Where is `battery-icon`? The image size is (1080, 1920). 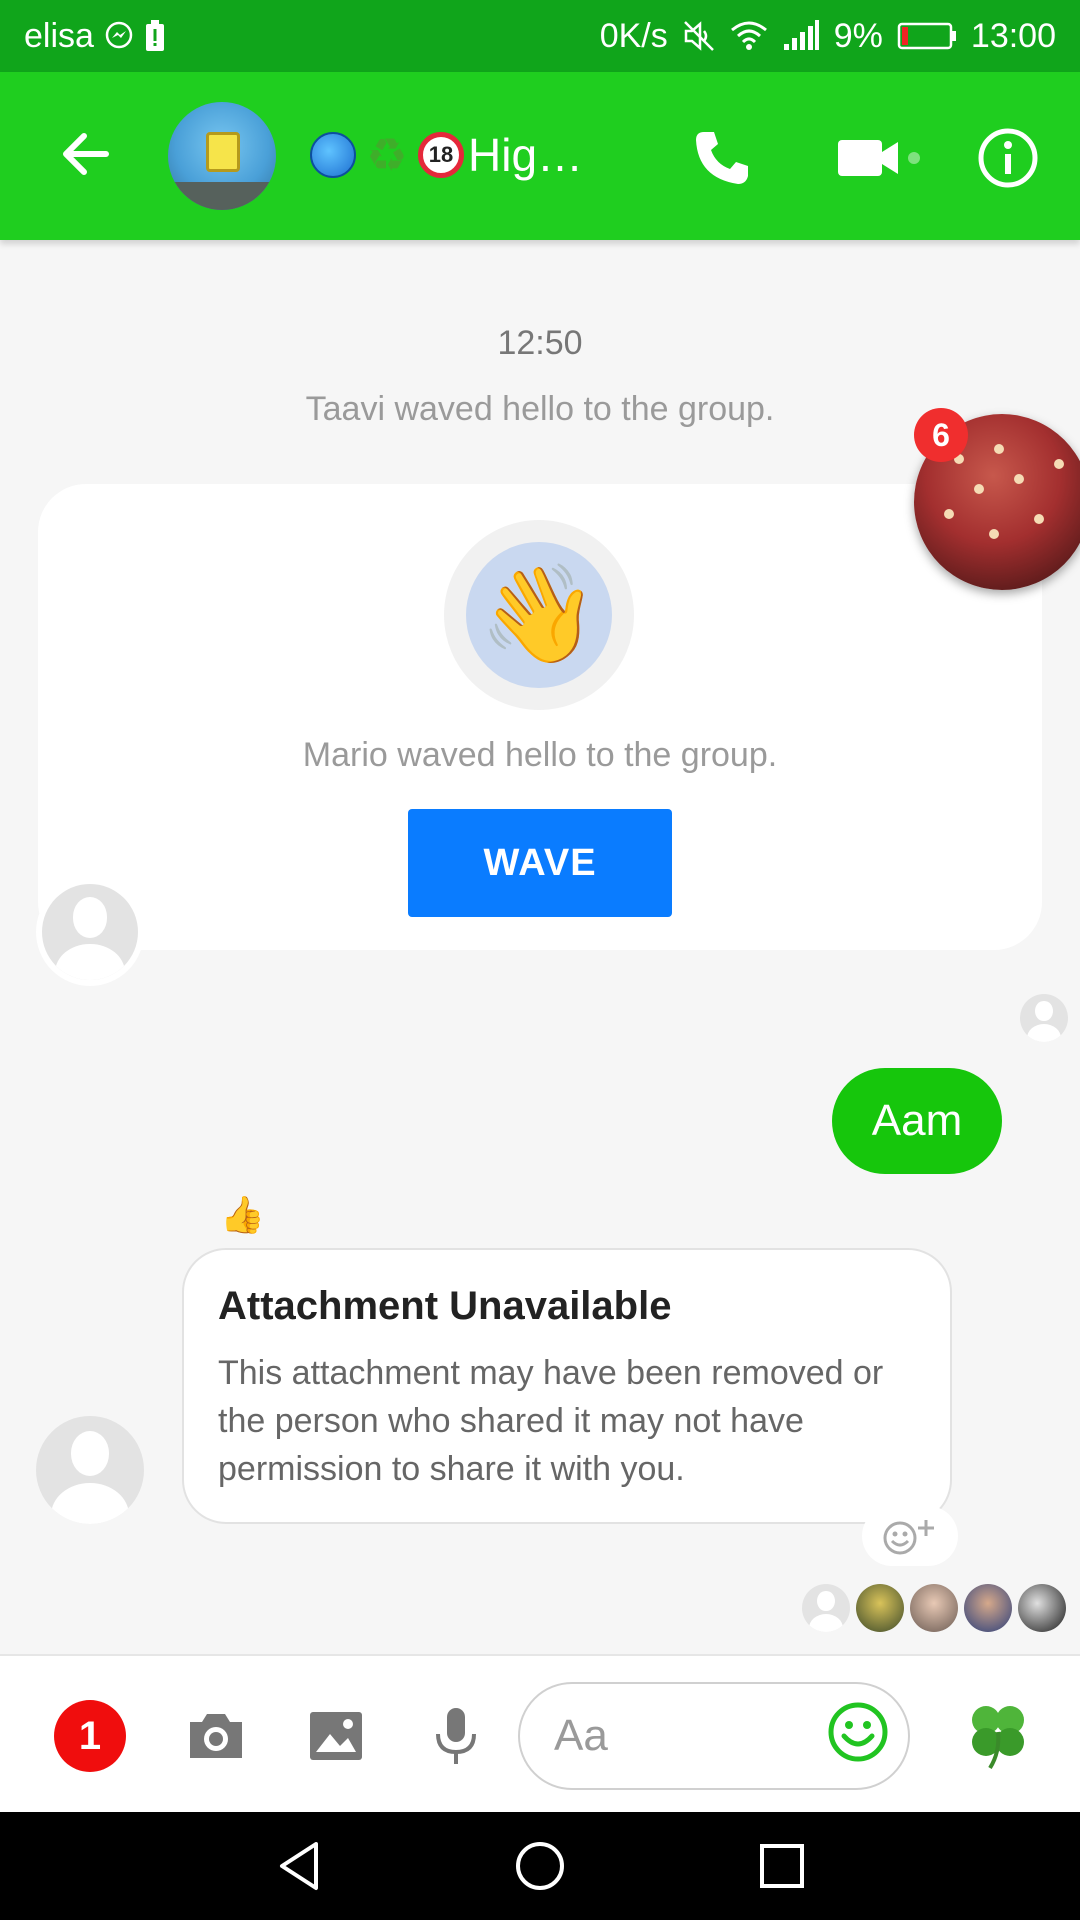
battery-icon is located at coordinates (927, 36).